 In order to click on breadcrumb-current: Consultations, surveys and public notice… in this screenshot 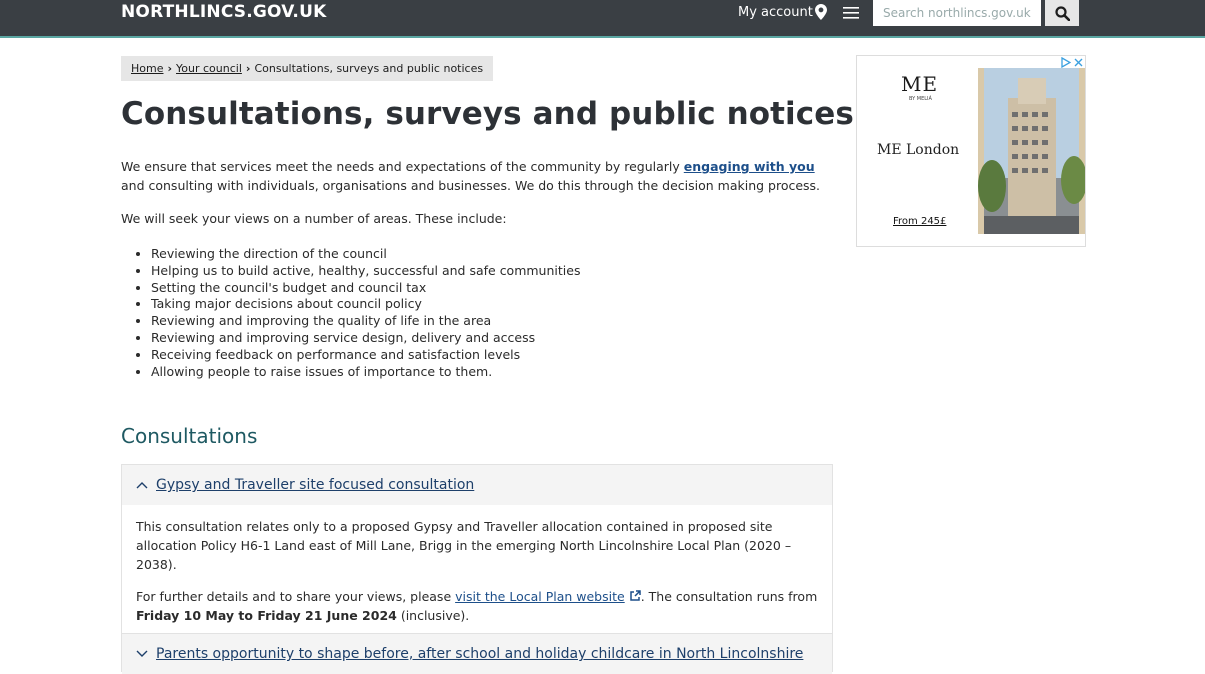, I will do `click(369, 68)`.